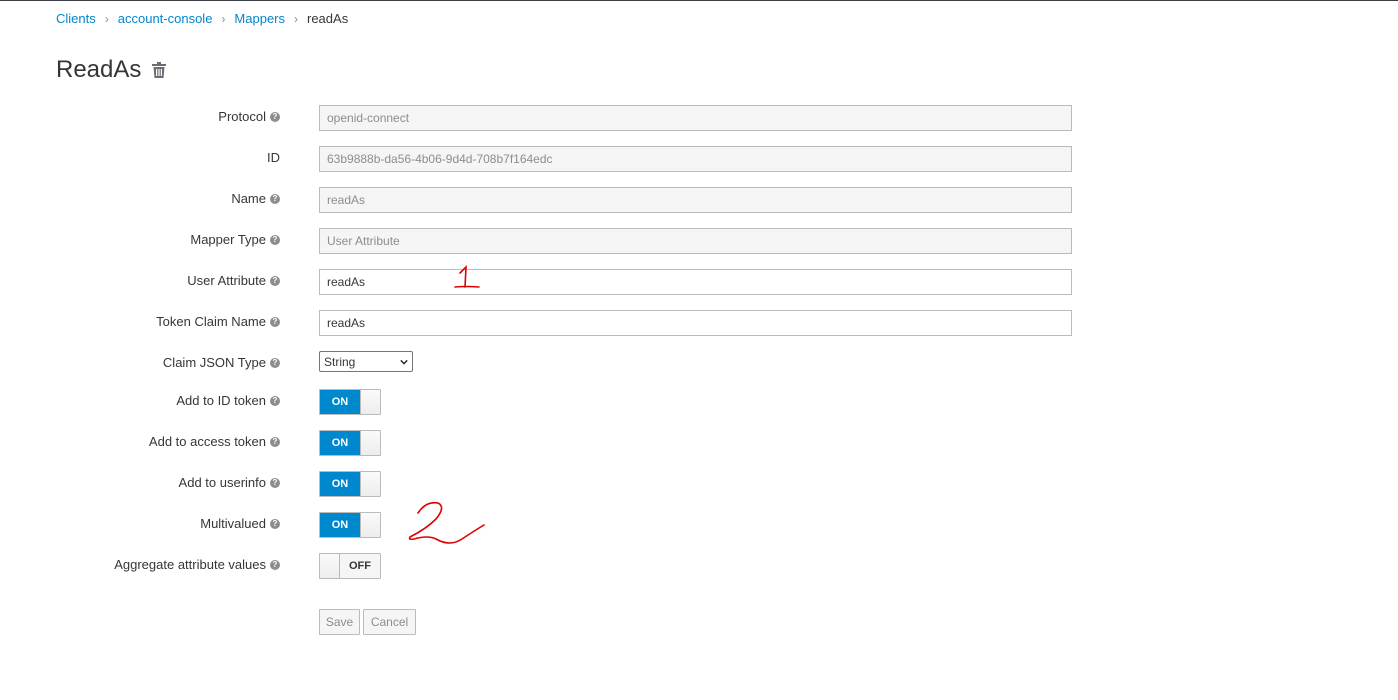 The height and width of the screenshot is (700, 1398). What do you see at coordinates (221, 400) in the screenshot?
I see `add-to-id-token-label: Add to ID token` at bounding box center [221, 400].